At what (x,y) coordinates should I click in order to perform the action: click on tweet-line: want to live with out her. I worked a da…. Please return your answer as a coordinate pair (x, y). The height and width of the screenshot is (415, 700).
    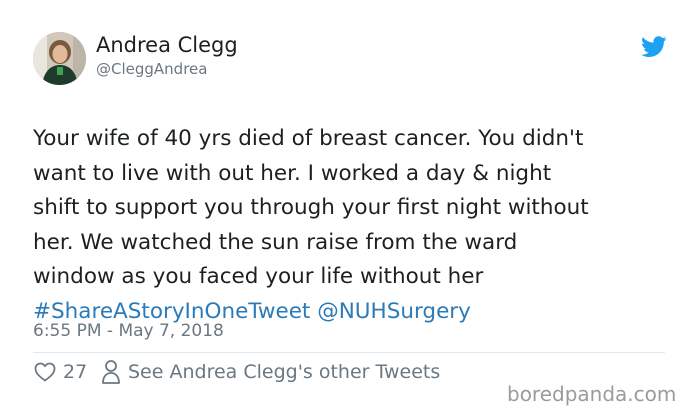
    Looking at the image, I should click on (292, 173).